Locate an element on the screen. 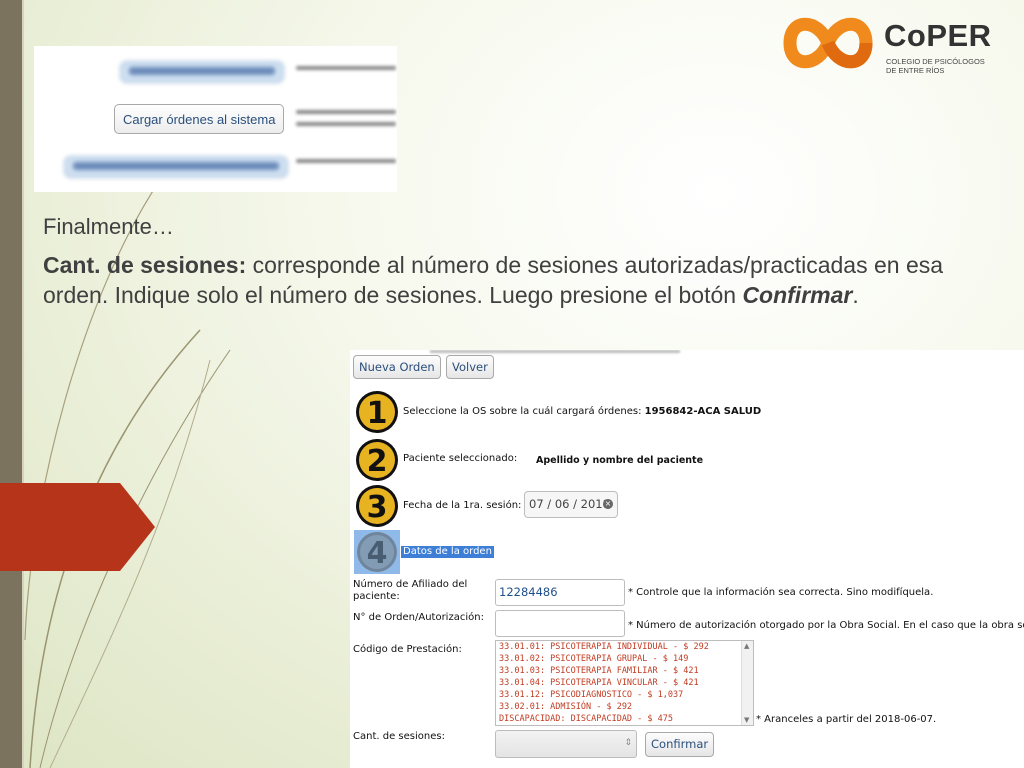 This screenshot has height=768, width=1024. step-3-label: Fecha de la 1ra. sesión: is located at coordinates (462, 505).